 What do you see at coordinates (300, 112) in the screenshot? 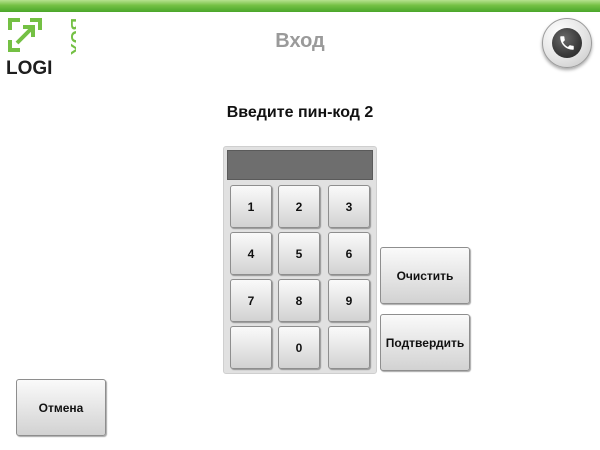
I see `pin-prompt: Введите пин-код 2` at bounding box center [300, 112].